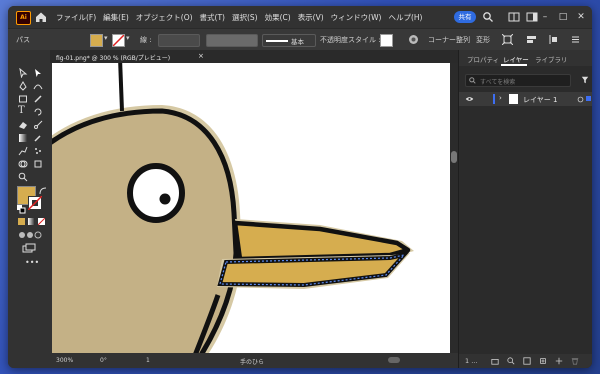  I want to click on chevron-right-icon: ›, so click(500, 98).